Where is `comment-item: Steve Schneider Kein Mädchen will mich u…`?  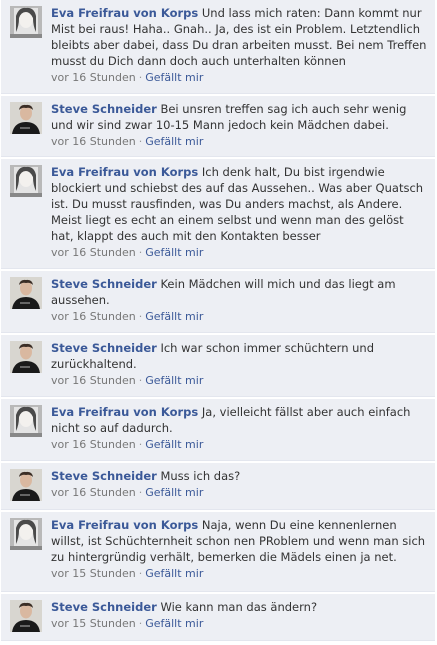 comment-item: Steve Schneider Kein Mädchen will mich u… is located at coordinates (218, 302).